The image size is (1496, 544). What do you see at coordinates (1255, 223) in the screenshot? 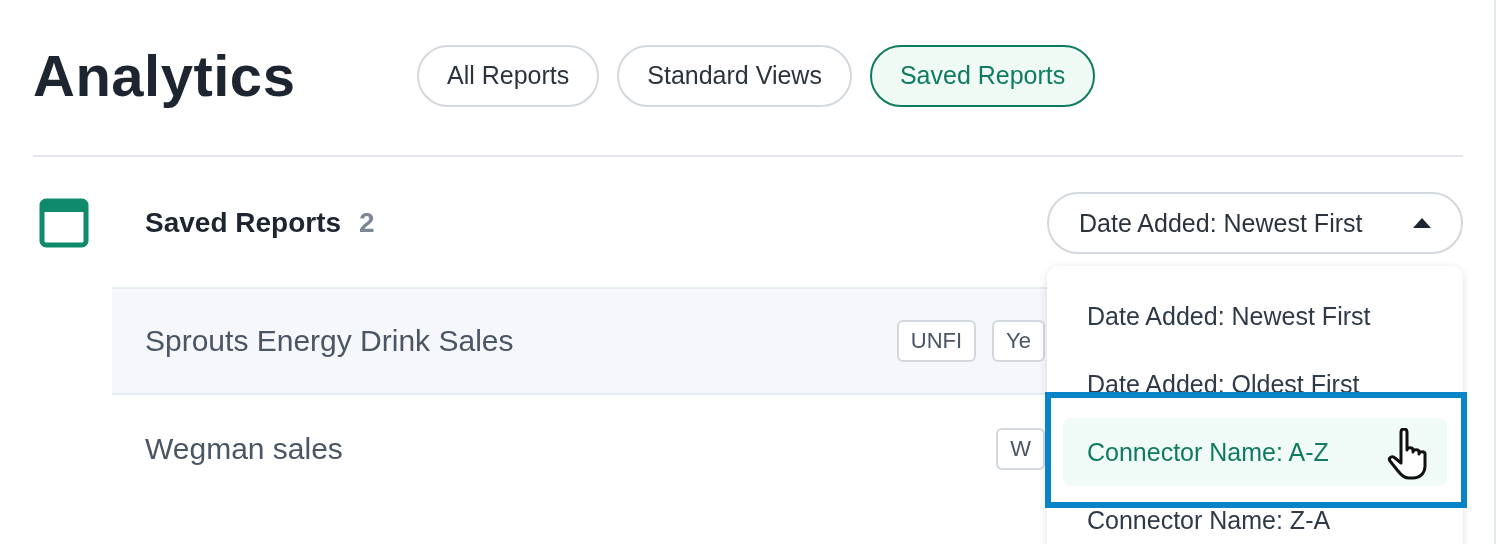
I see `sort-dropdown: Date Added: Newest First` at bounding box center [1255, 223].